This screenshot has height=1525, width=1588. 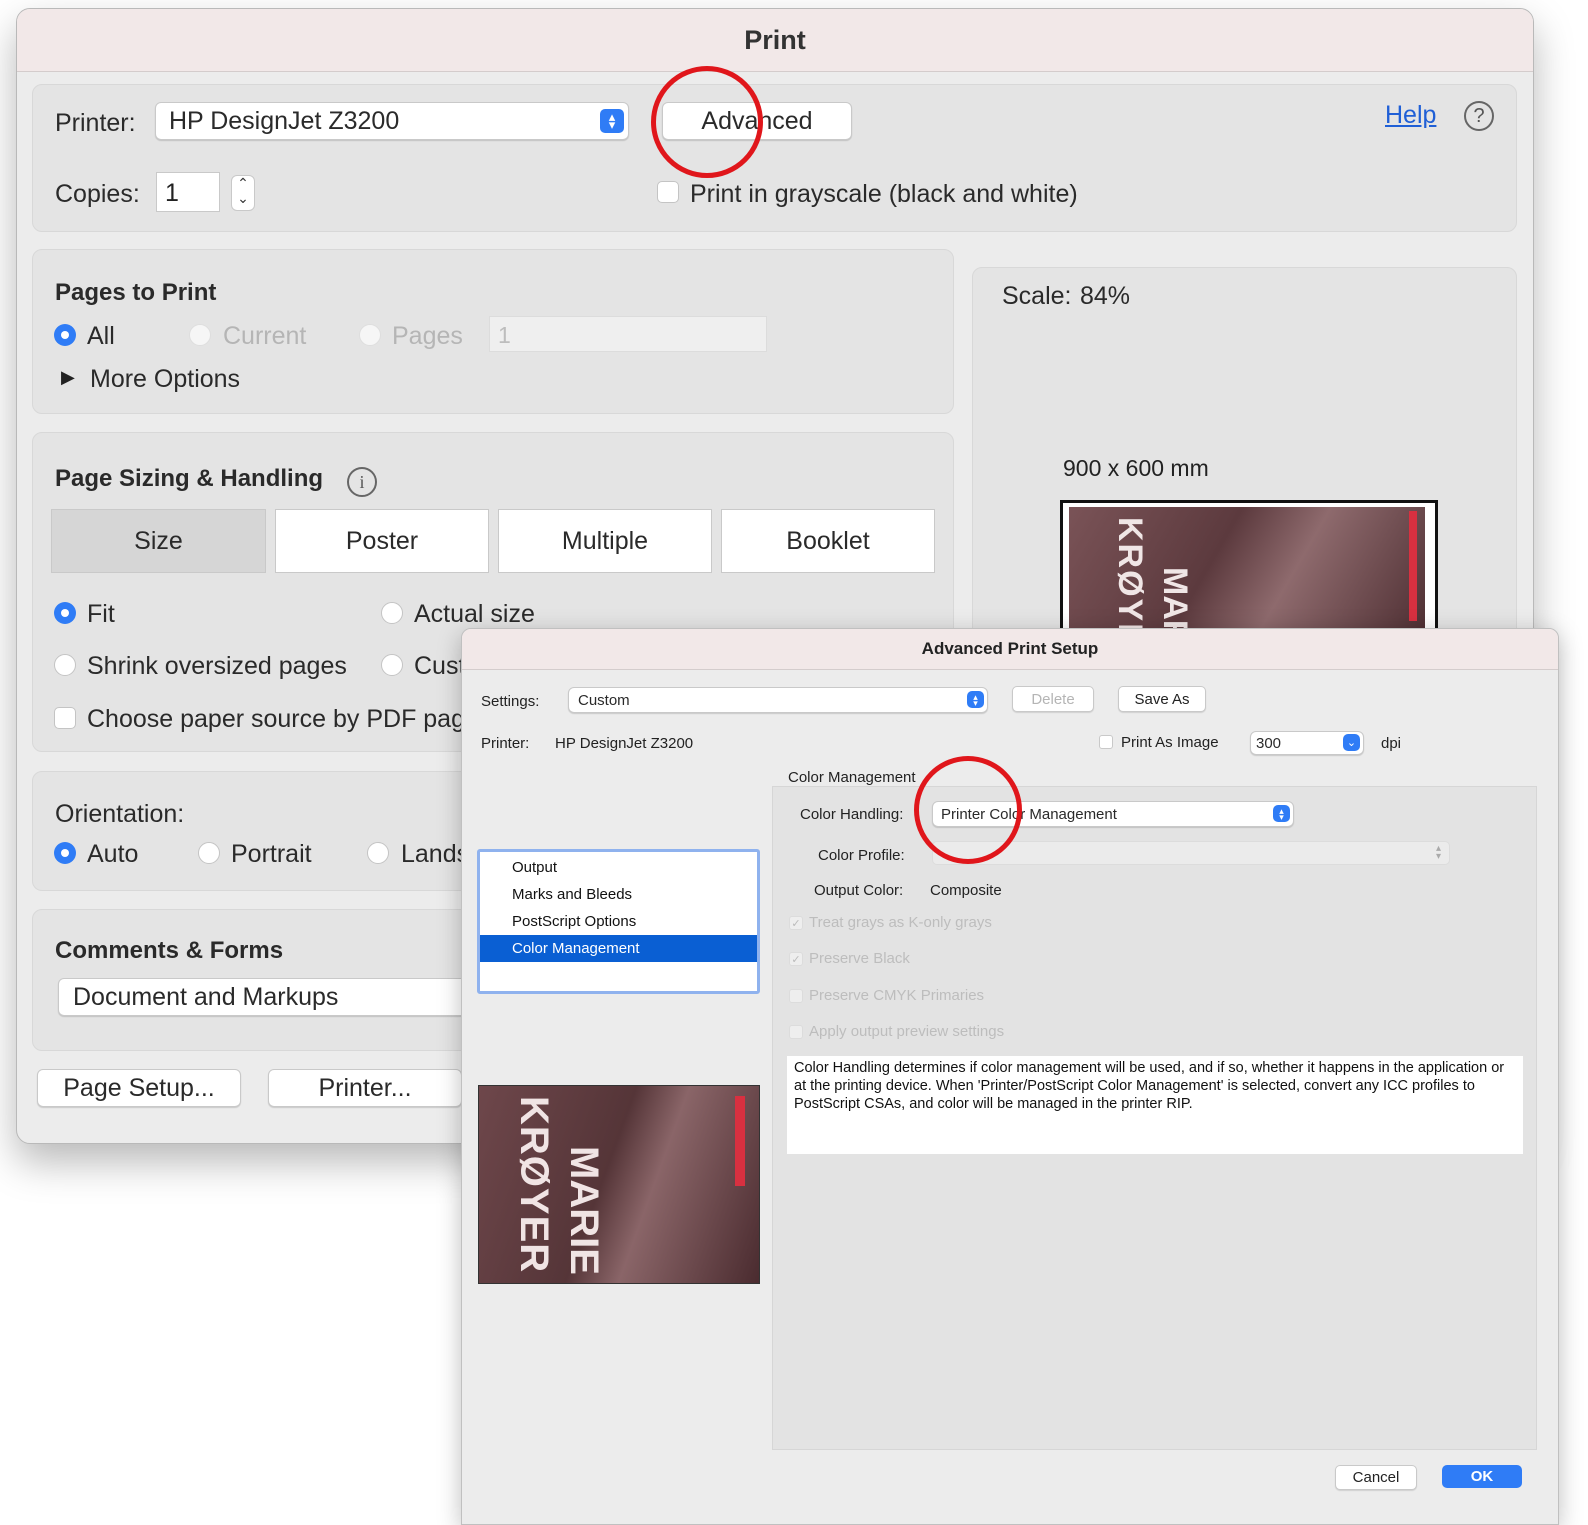 I want to click on comments-forms-value: Document and Markups, so click(x=206, y=996).